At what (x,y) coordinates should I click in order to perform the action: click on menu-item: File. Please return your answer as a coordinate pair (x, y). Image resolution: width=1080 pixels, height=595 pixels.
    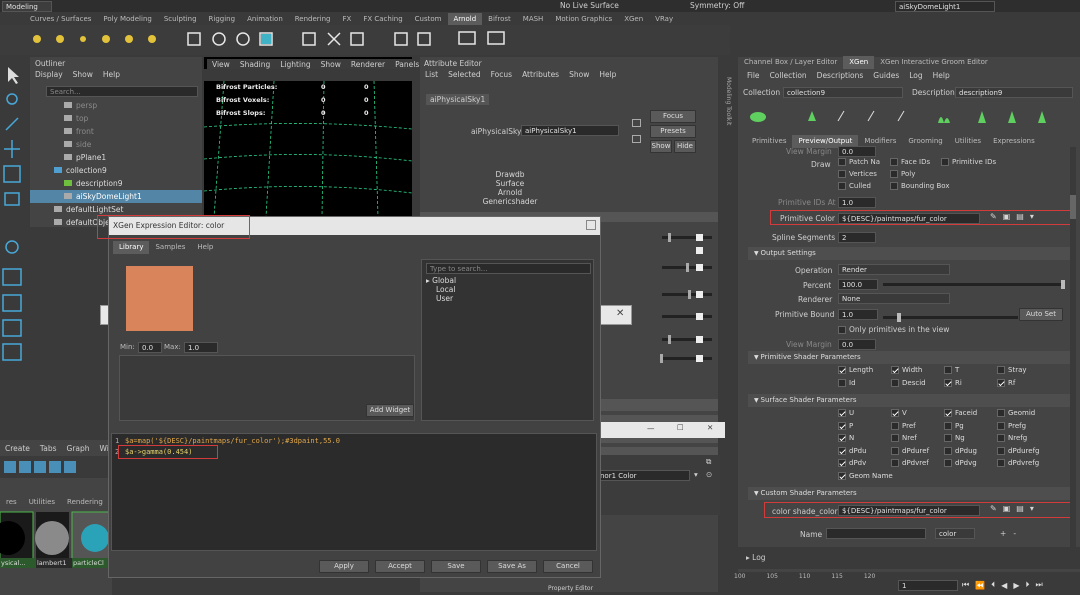
    Looking at the image, I should click on (753, 75).